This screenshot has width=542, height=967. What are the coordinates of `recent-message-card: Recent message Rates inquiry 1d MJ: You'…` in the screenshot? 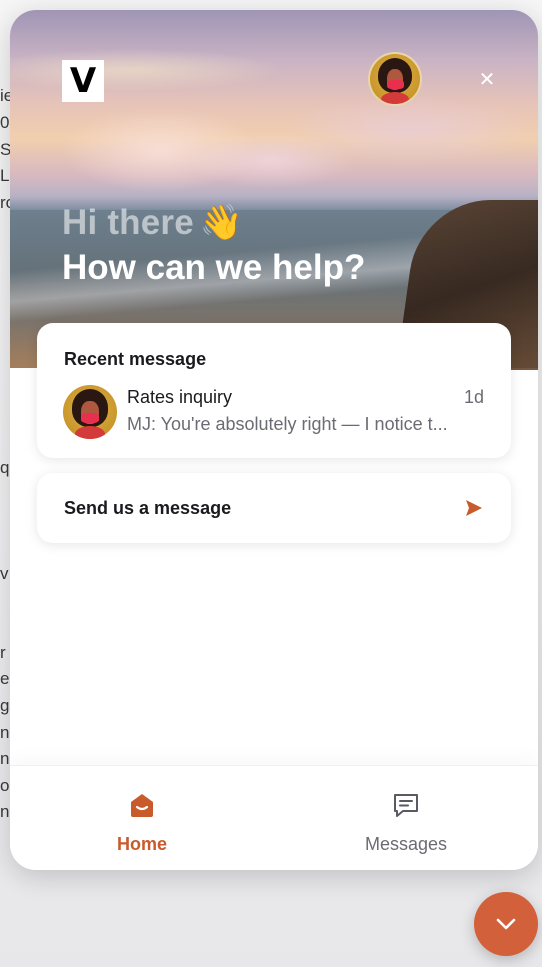 It's located at (274, 390).